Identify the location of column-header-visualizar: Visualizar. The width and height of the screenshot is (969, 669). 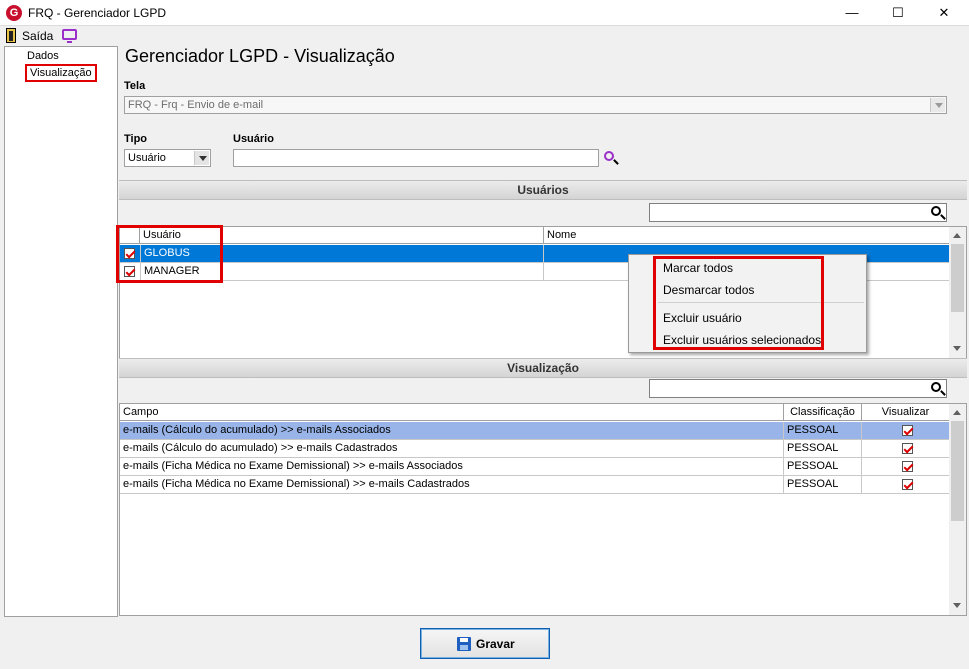
(905, 412).